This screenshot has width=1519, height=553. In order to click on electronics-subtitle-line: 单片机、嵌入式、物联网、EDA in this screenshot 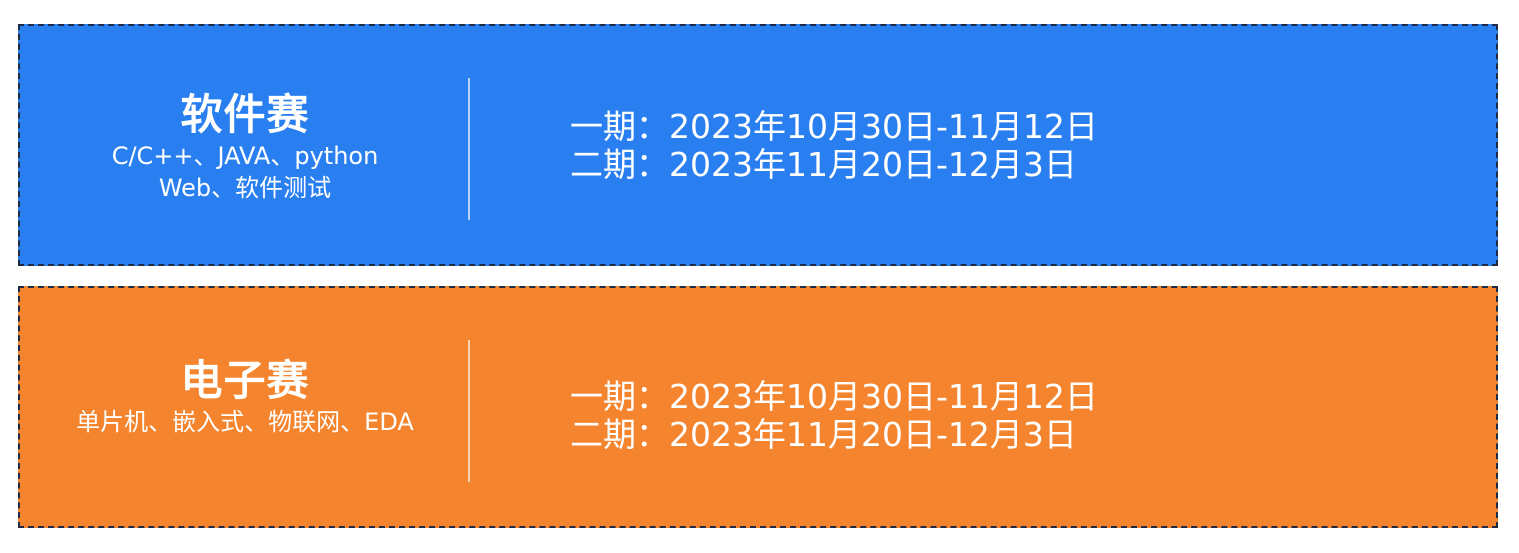, I will do `click(245, 422)`.